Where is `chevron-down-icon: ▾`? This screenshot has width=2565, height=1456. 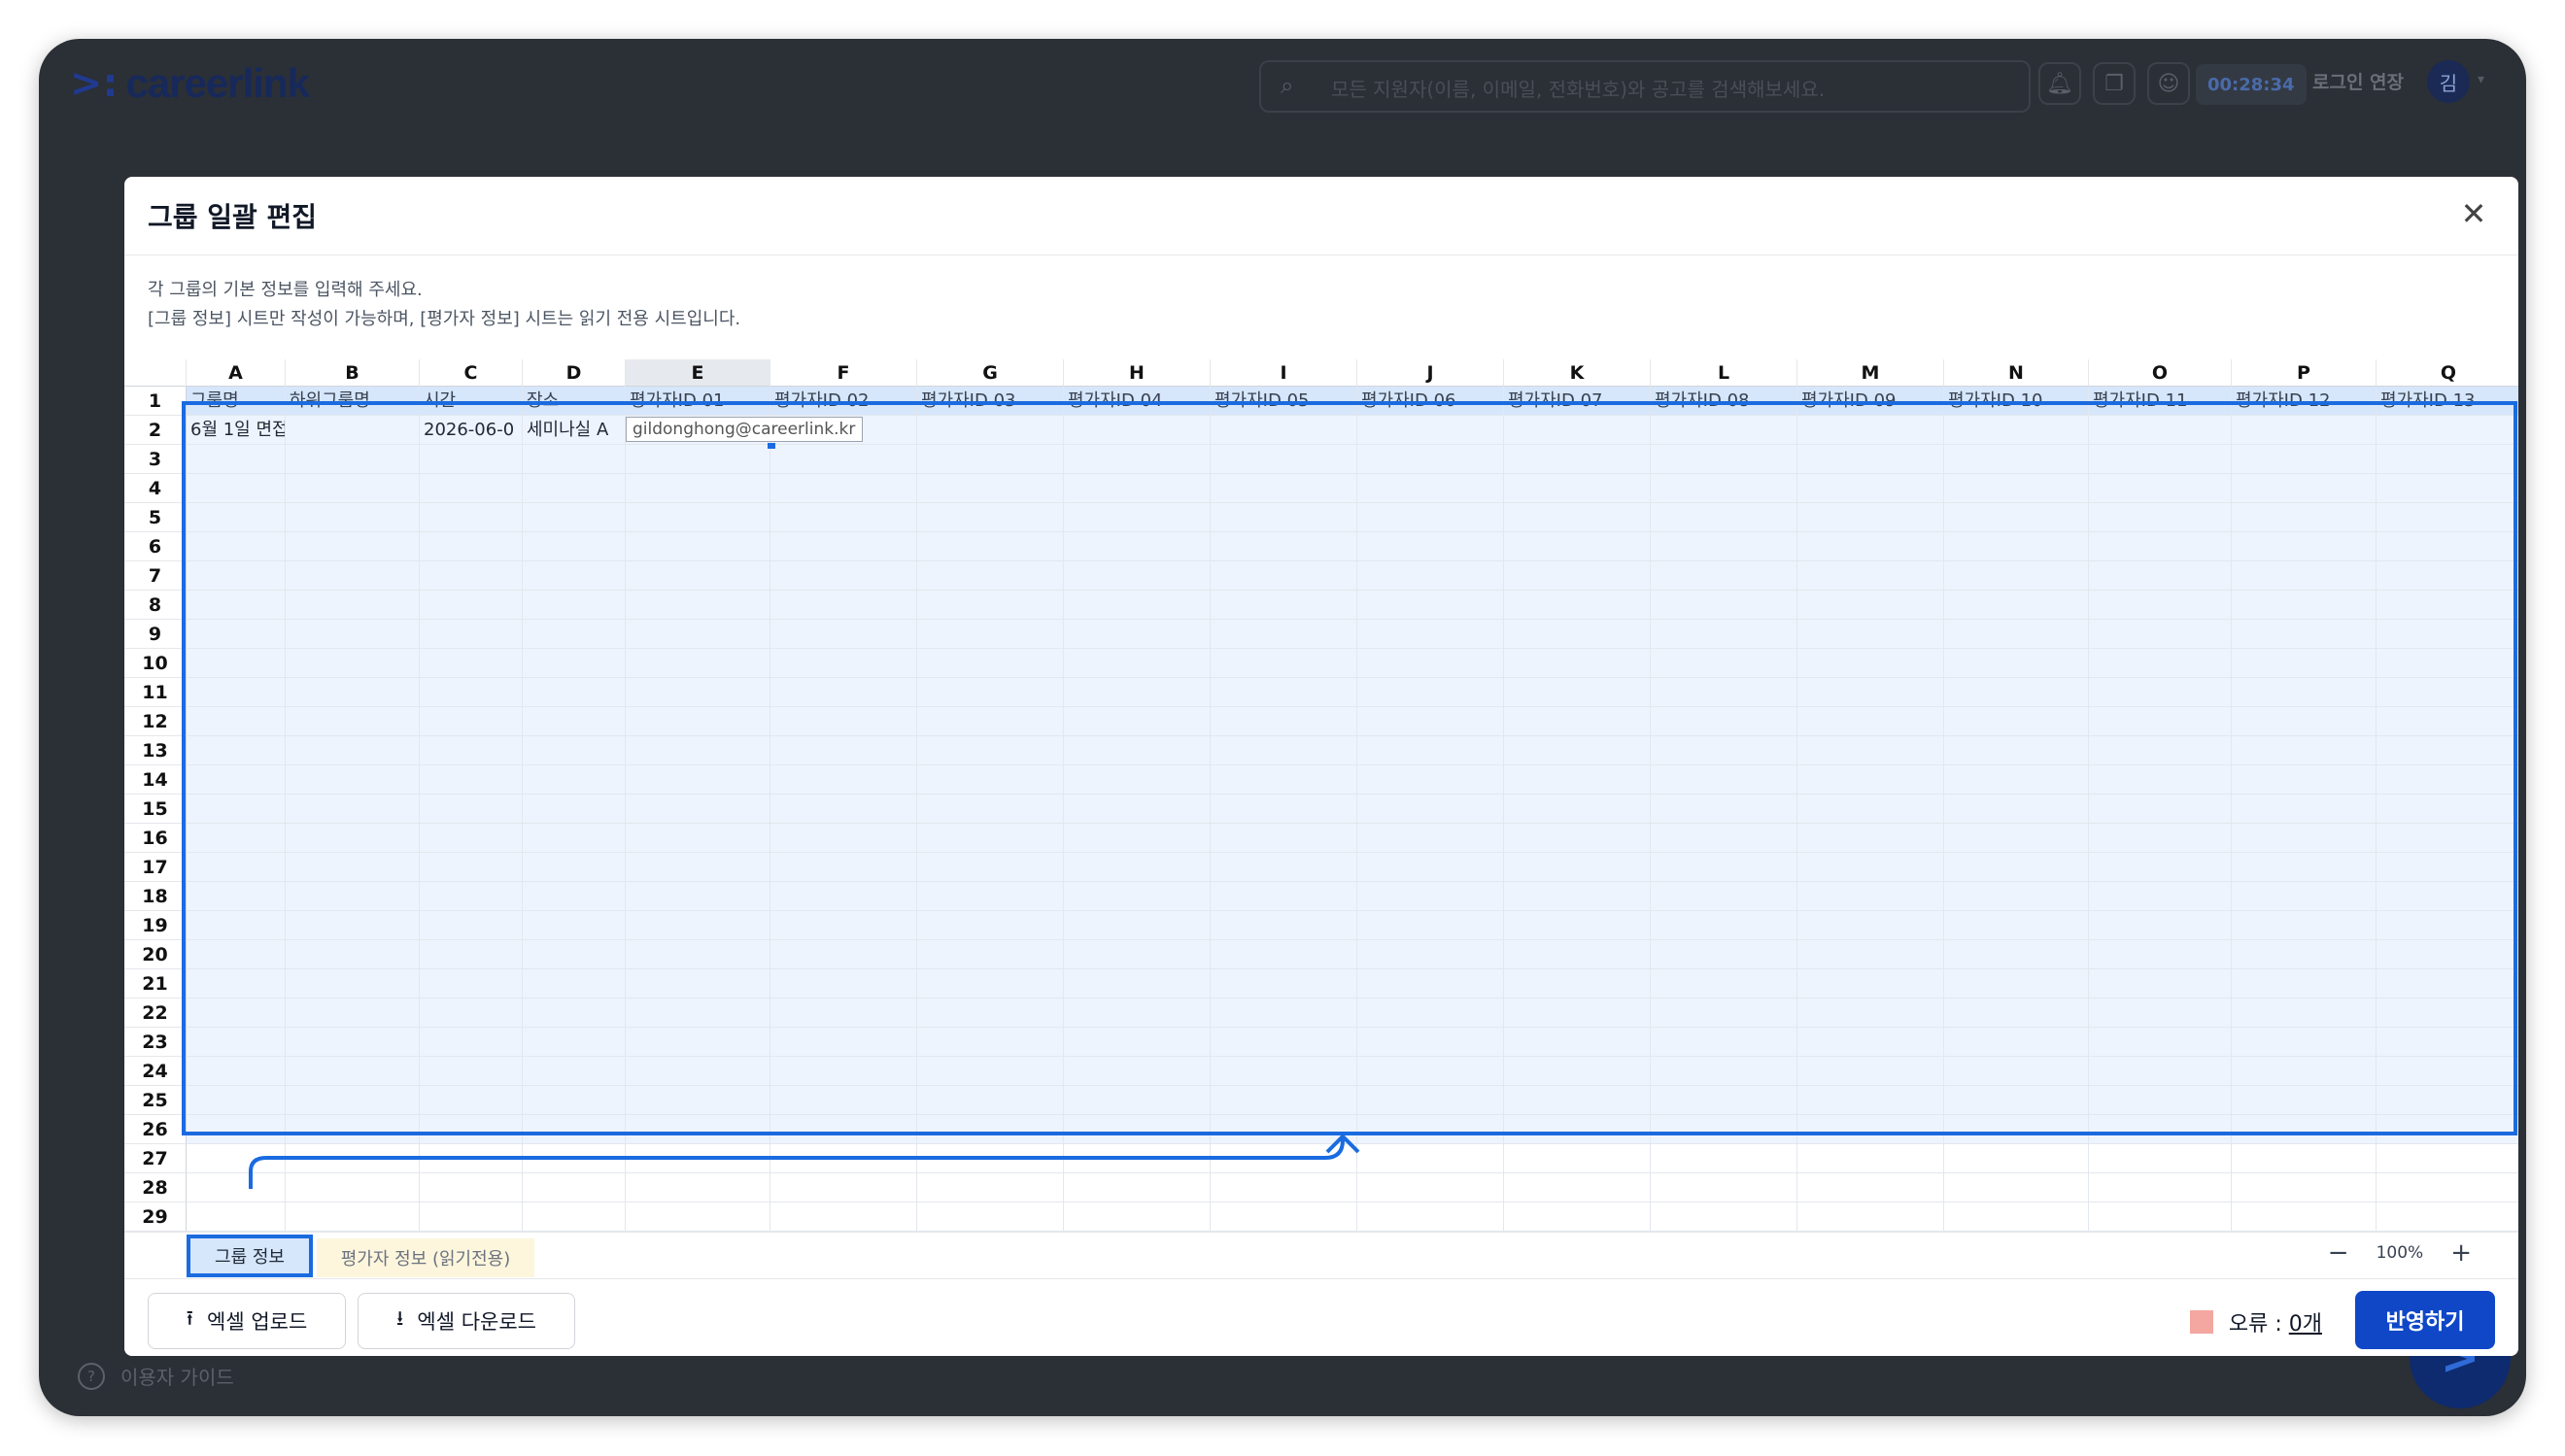
chevron-down-icon: ▾ is located at coordinates (2481, 79).